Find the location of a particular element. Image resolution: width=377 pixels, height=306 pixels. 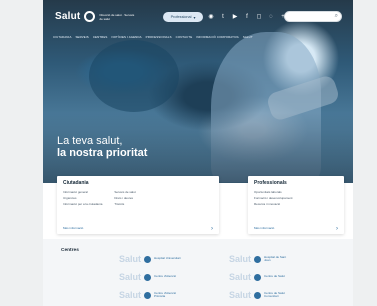

hero-heading: La teva salut, la nostra prioritat is located at coordinates (102, 147).